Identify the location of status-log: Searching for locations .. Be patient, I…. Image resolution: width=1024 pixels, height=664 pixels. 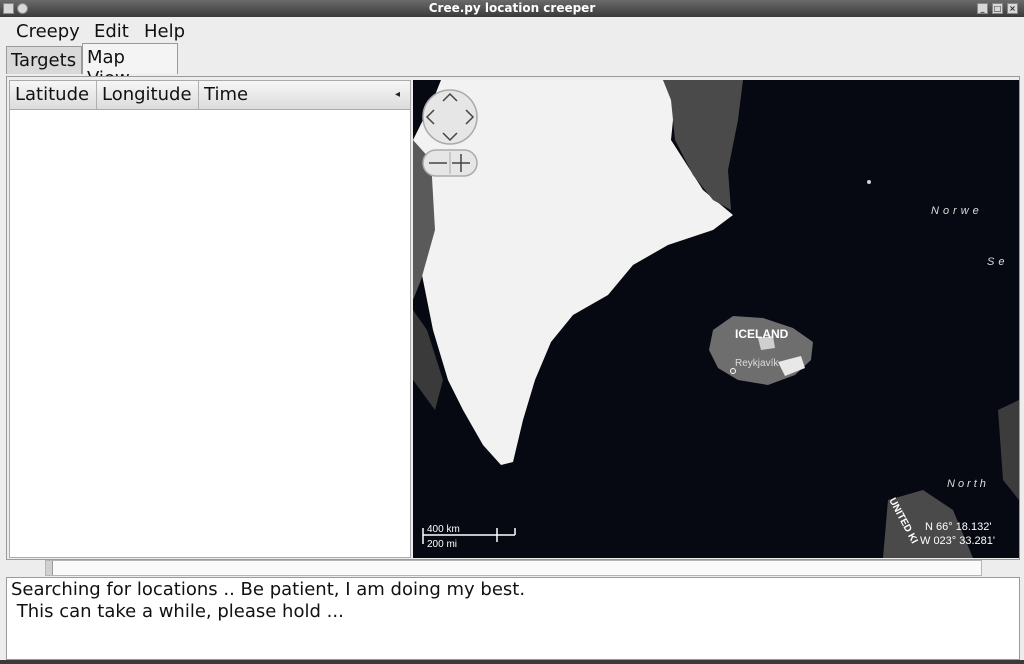
(513, 618).